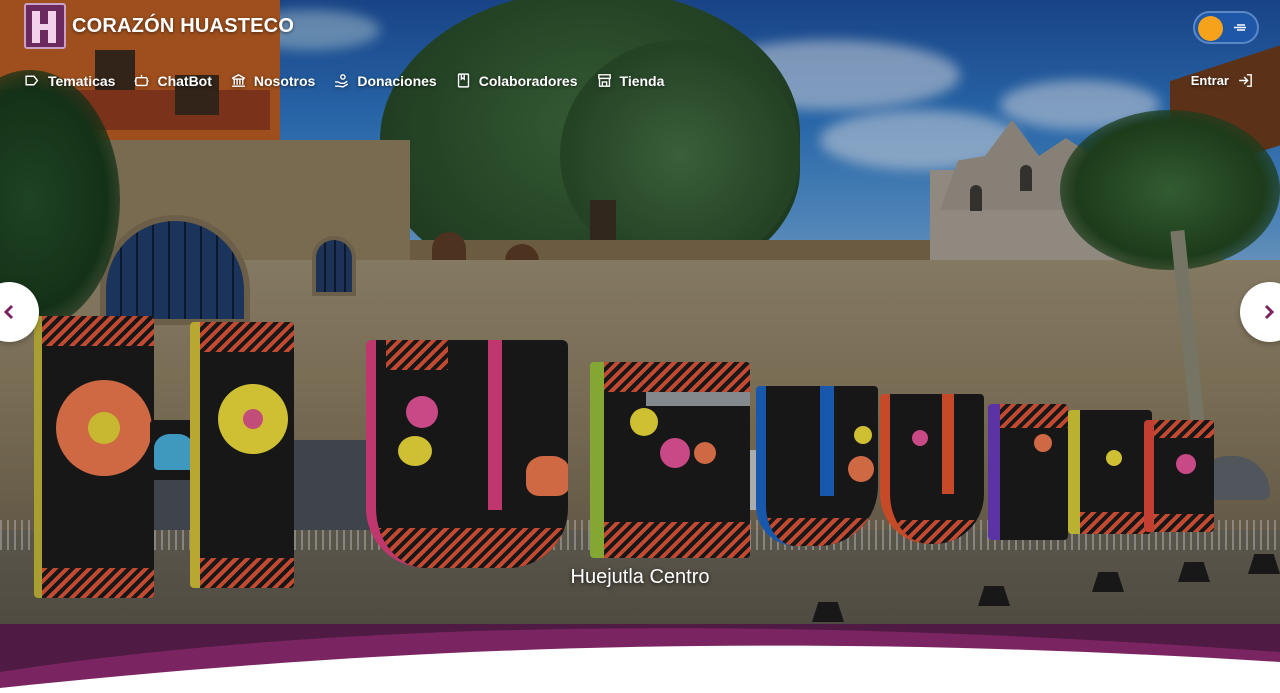 This screenshot has height=693, width=1280. Describe the element at coordinates (284, 80) in the screenshot. I see `nav-item-label: Nosotros` at that location.